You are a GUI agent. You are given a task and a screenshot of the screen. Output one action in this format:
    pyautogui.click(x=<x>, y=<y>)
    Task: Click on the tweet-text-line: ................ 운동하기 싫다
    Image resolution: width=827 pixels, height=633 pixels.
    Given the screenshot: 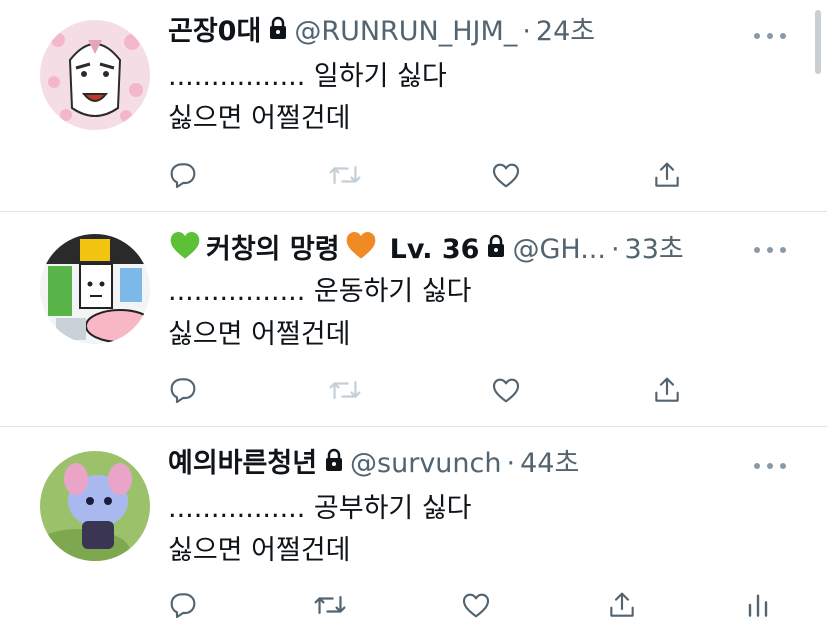 What is the action you would take?
    pyautogui.click(x=320, y=291)
    